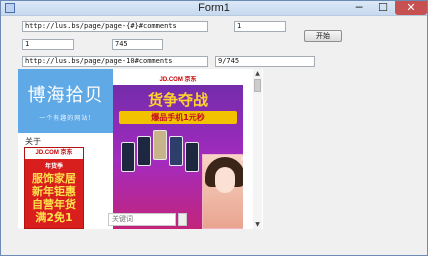 The image size is (428, 256). Describe the element at coordinates (411, 8) in the screenshot. I see `close-icon: ✕` at that location.